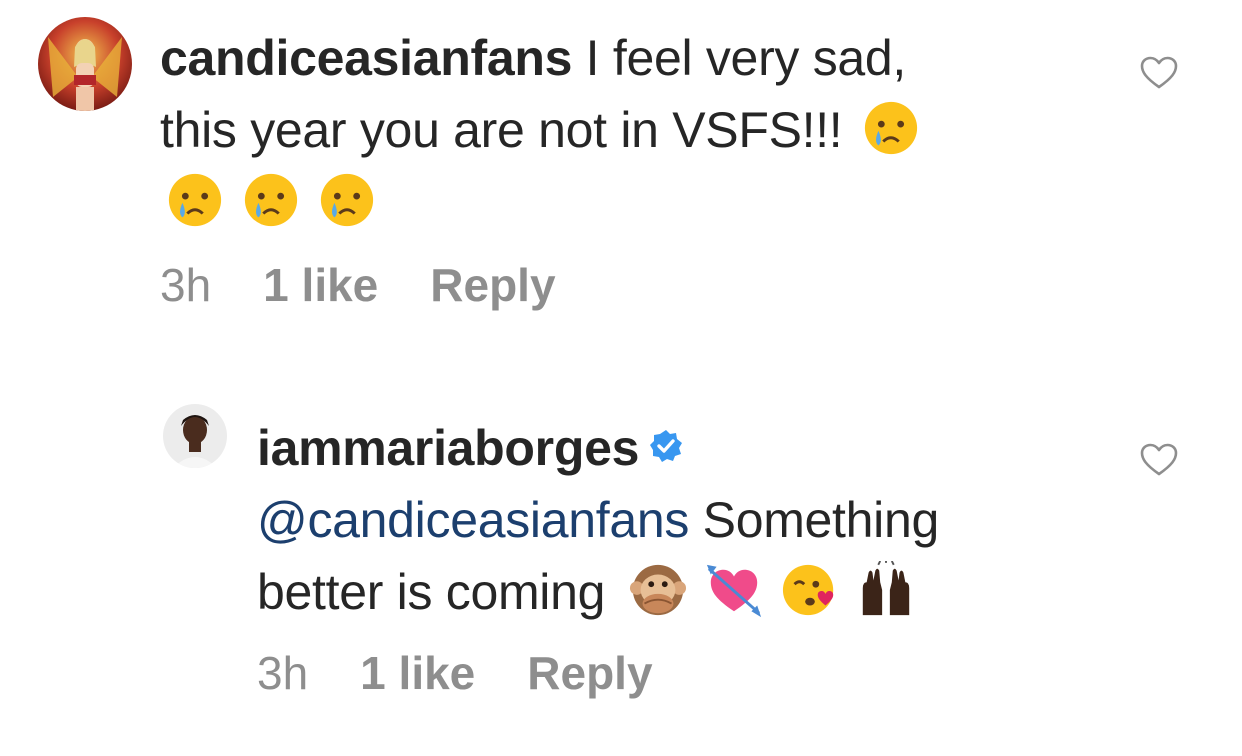 The image size is (1242, 756). Describe the element at coordinates (448, 448) in the screenshot. I see `comment-username: iammariaborges` at that location.